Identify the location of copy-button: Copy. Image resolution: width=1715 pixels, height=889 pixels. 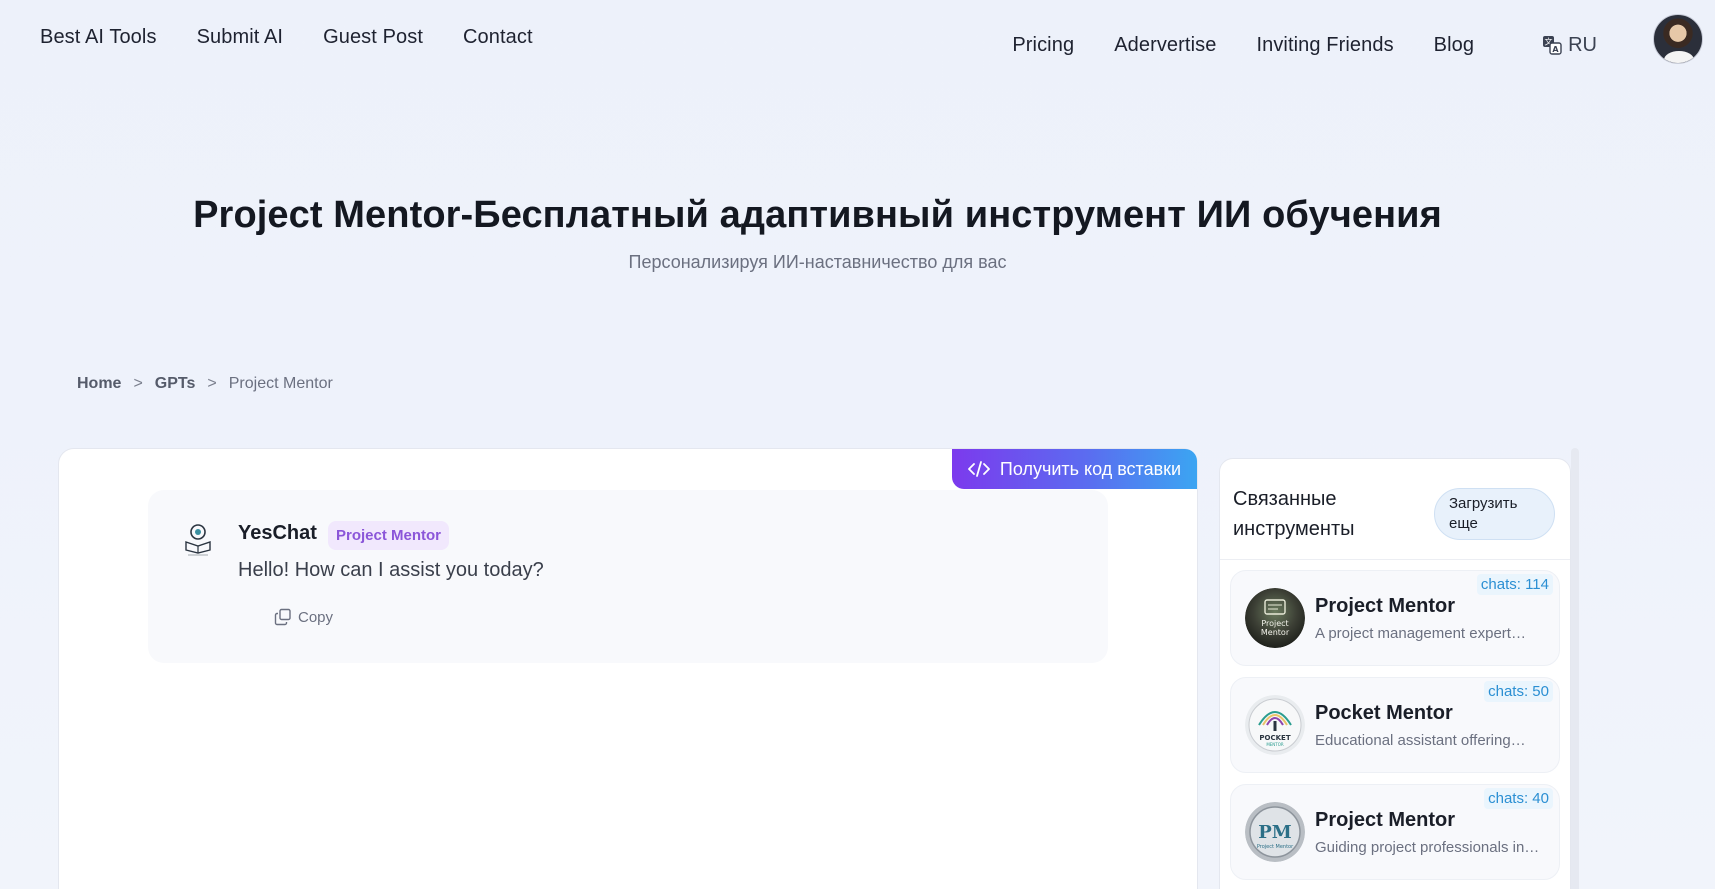
(303, 617).